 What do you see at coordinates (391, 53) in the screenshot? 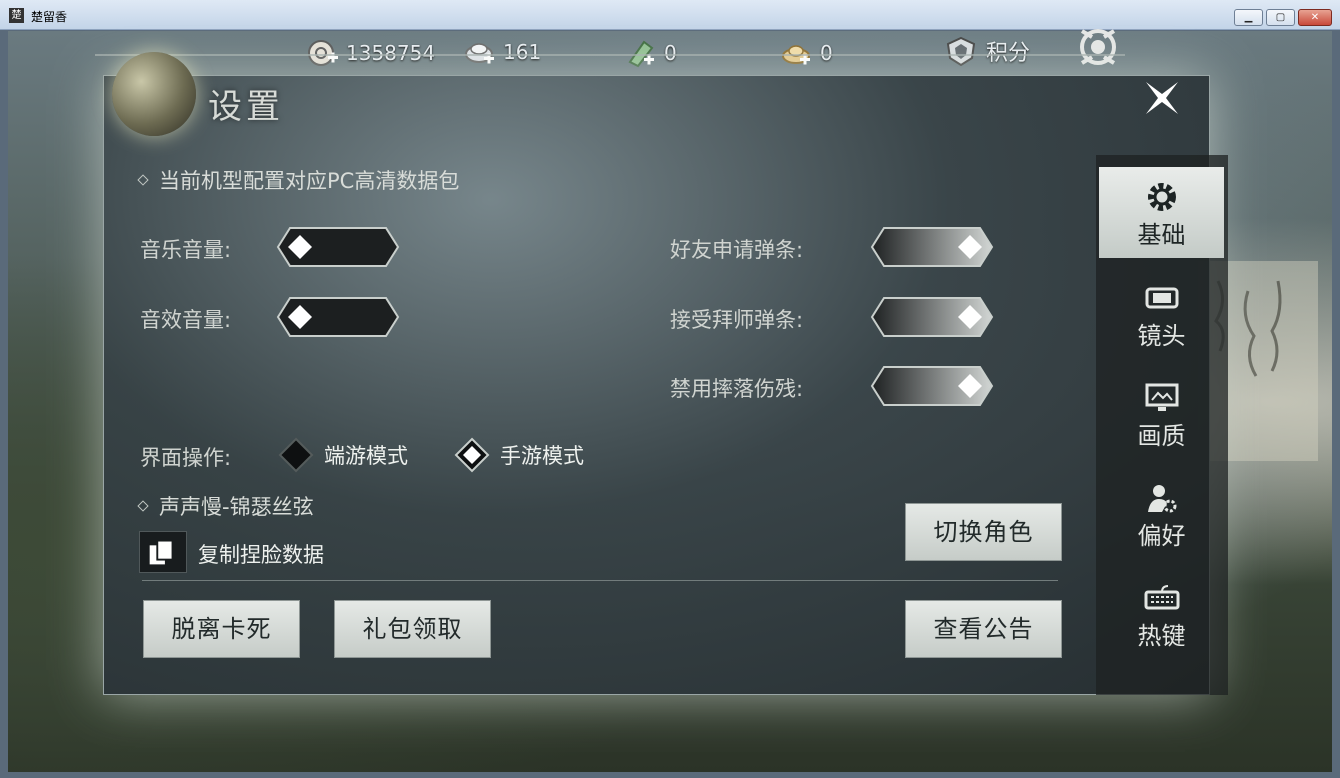
I see `coin-value: 1358754` at bounding box center [391, 53].